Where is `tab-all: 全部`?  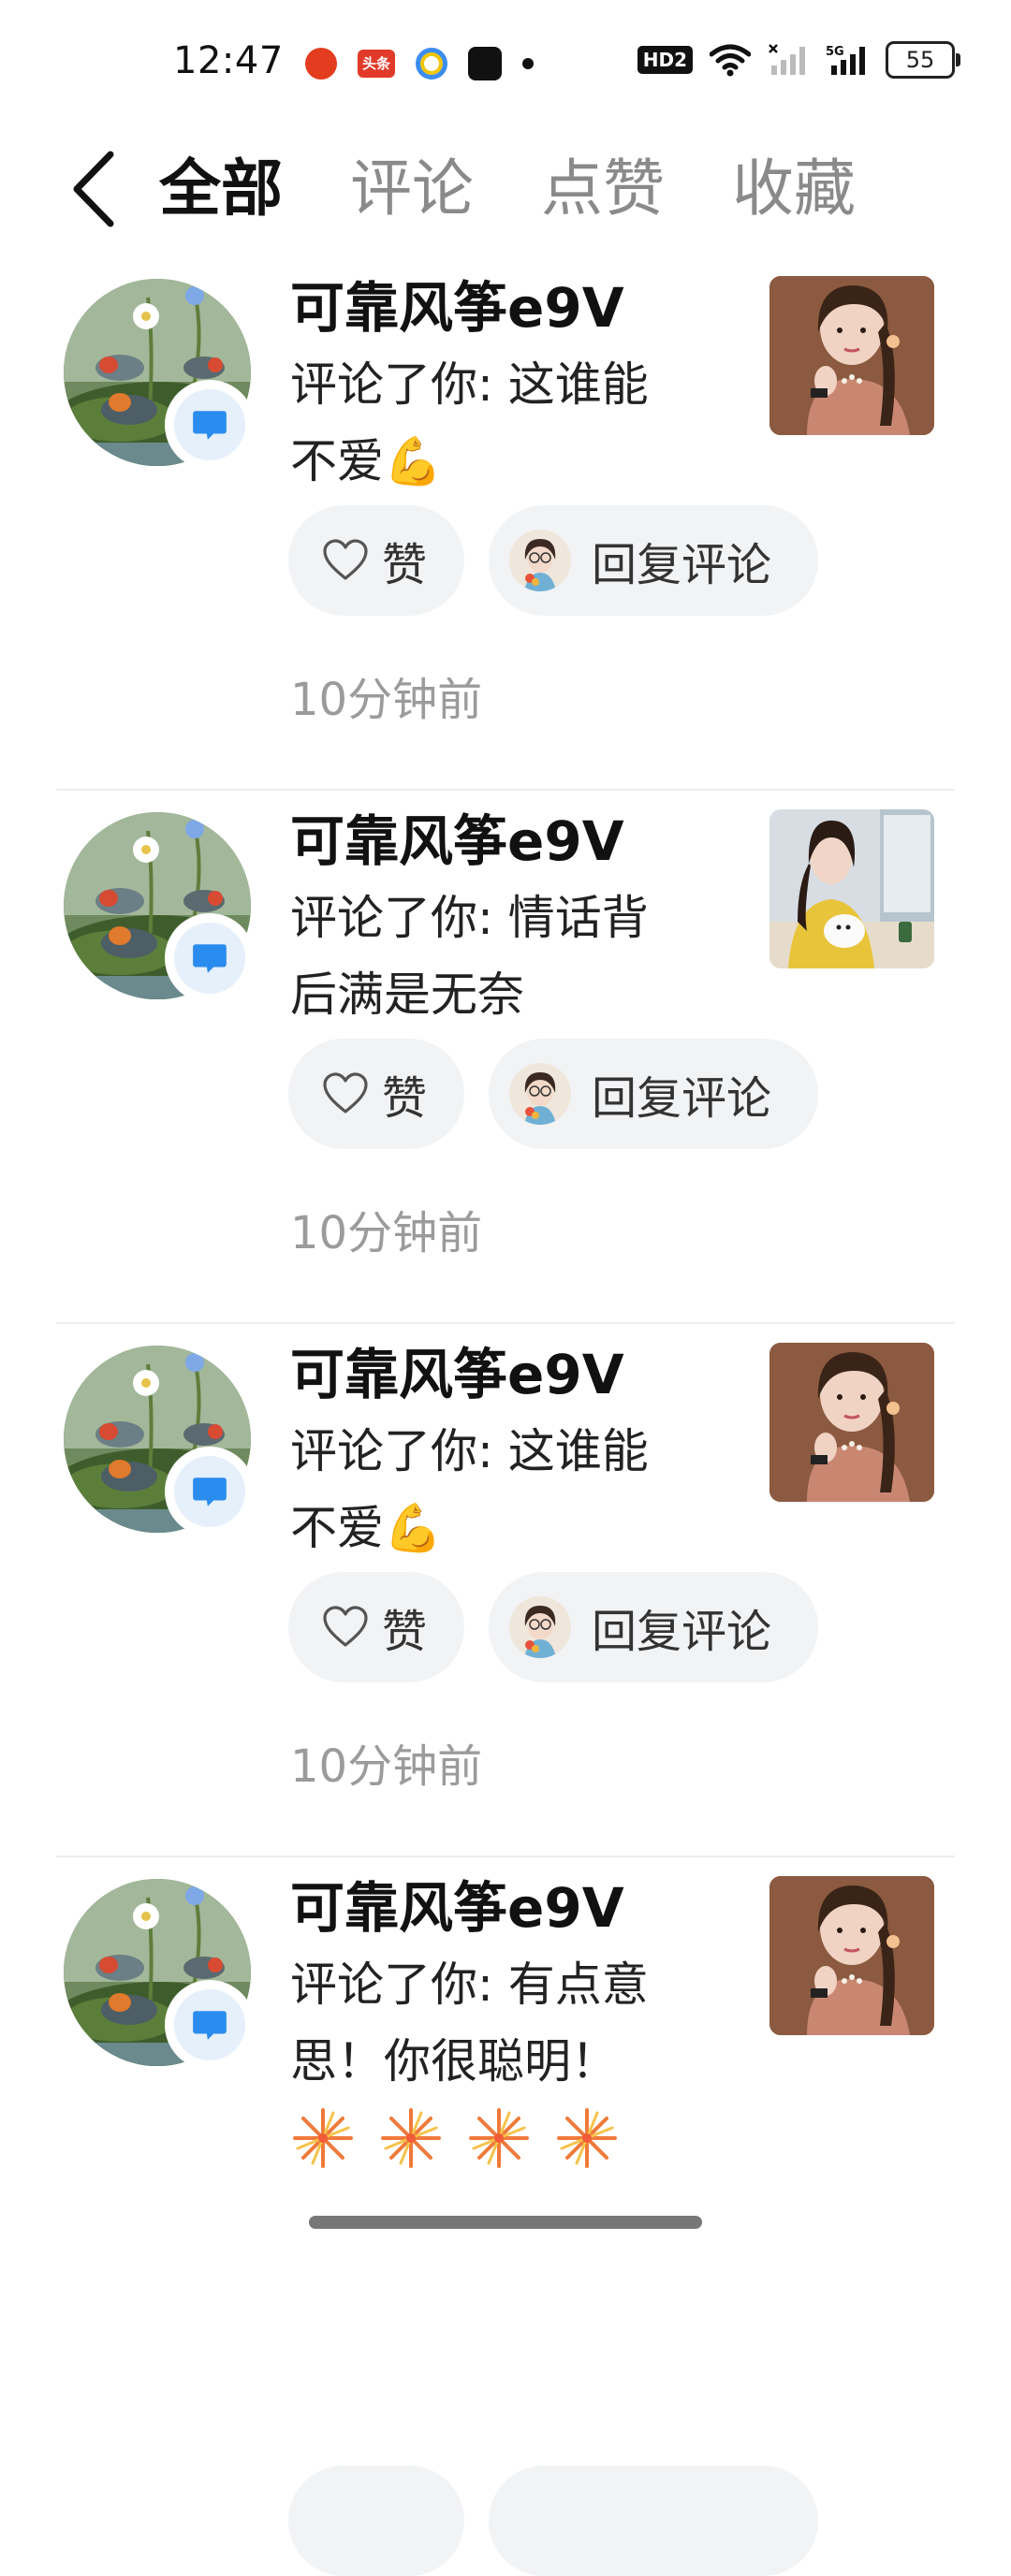 tab-all: 全部 is located at coordinates (221, 189).